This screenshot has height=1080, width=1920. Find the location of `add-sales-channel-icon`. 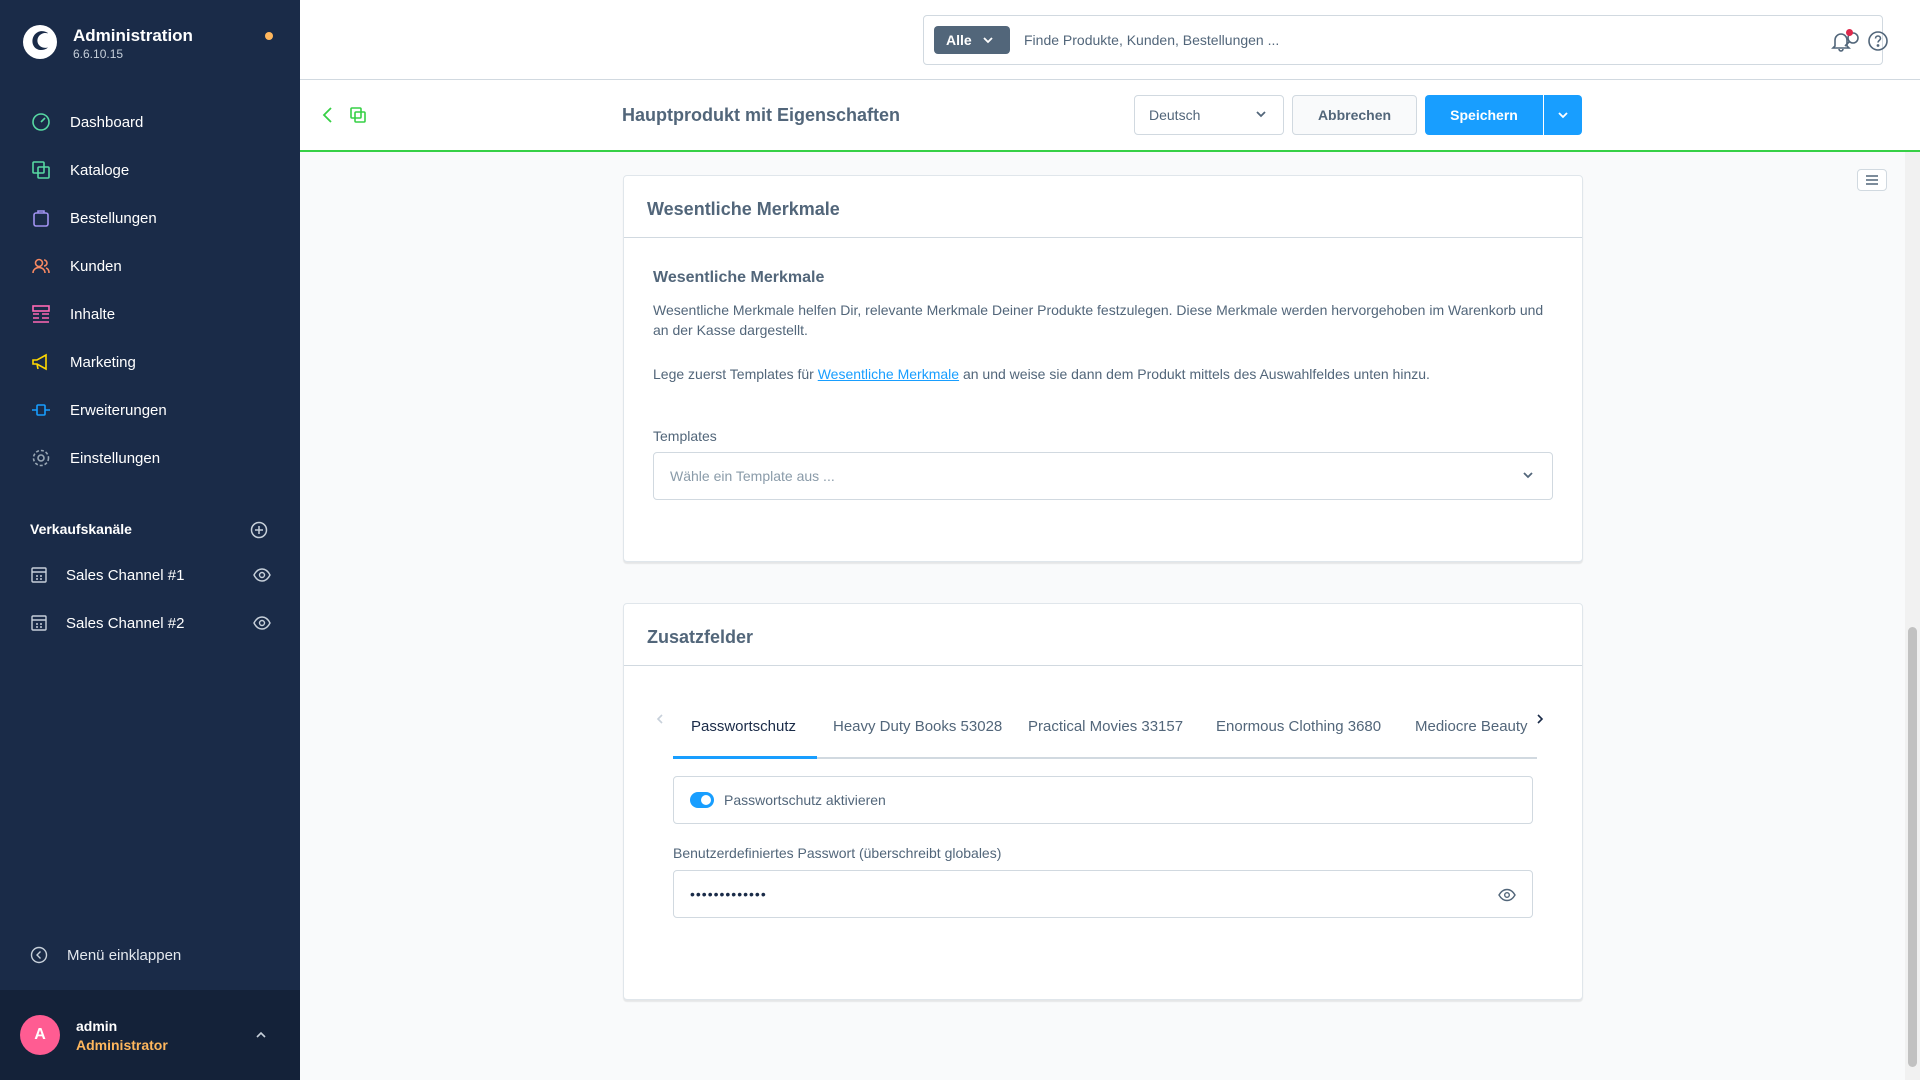

add-sales-channel-icon is located at coordinates (259, 530).